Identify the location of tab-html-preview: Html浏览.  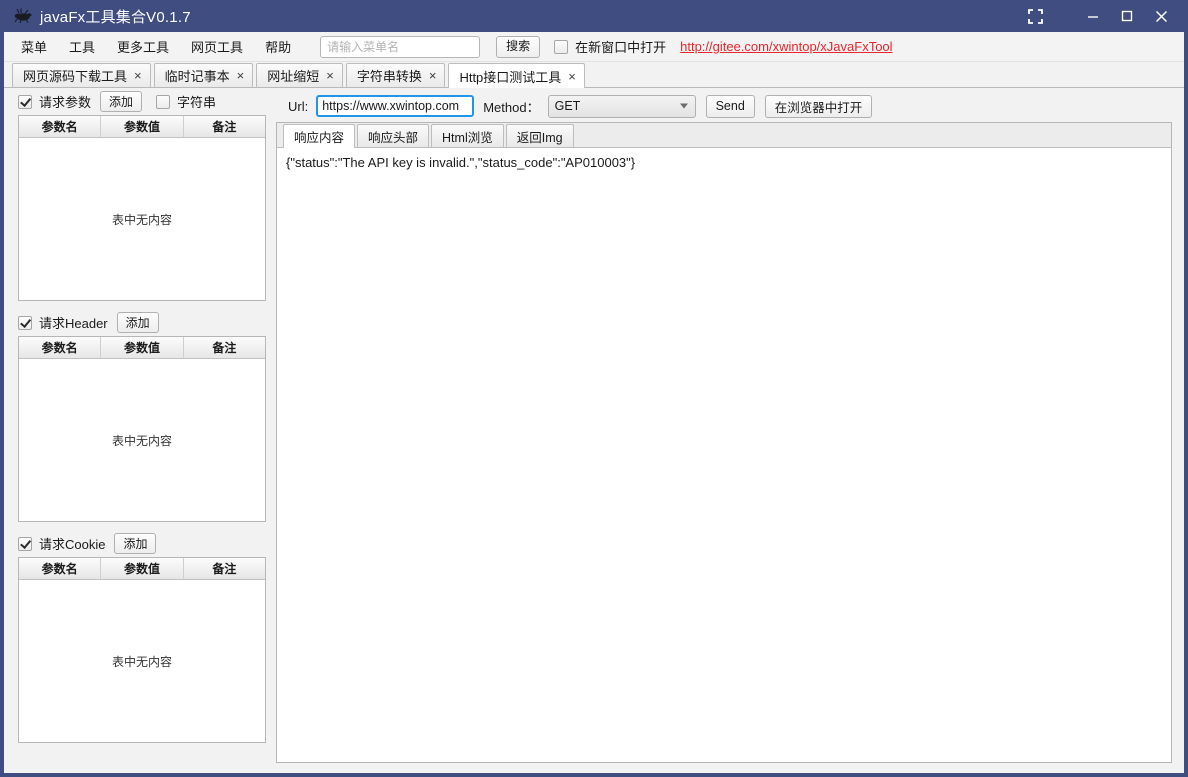
(467, 135).